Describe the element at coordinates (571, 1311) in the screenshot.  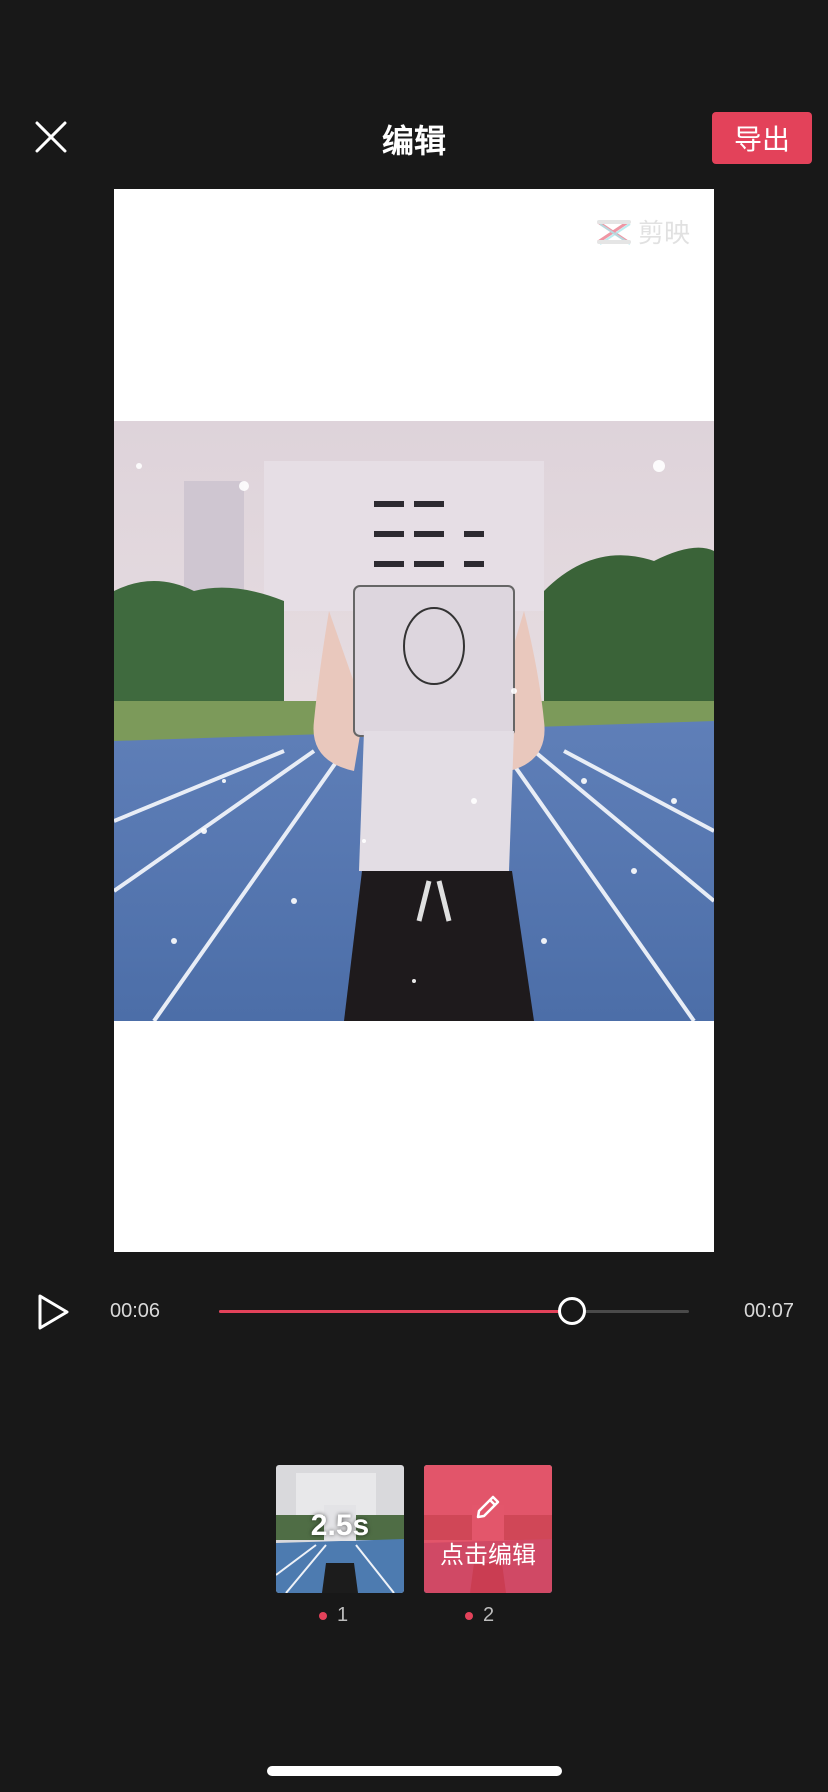
I see `progress-thumb` at that location.